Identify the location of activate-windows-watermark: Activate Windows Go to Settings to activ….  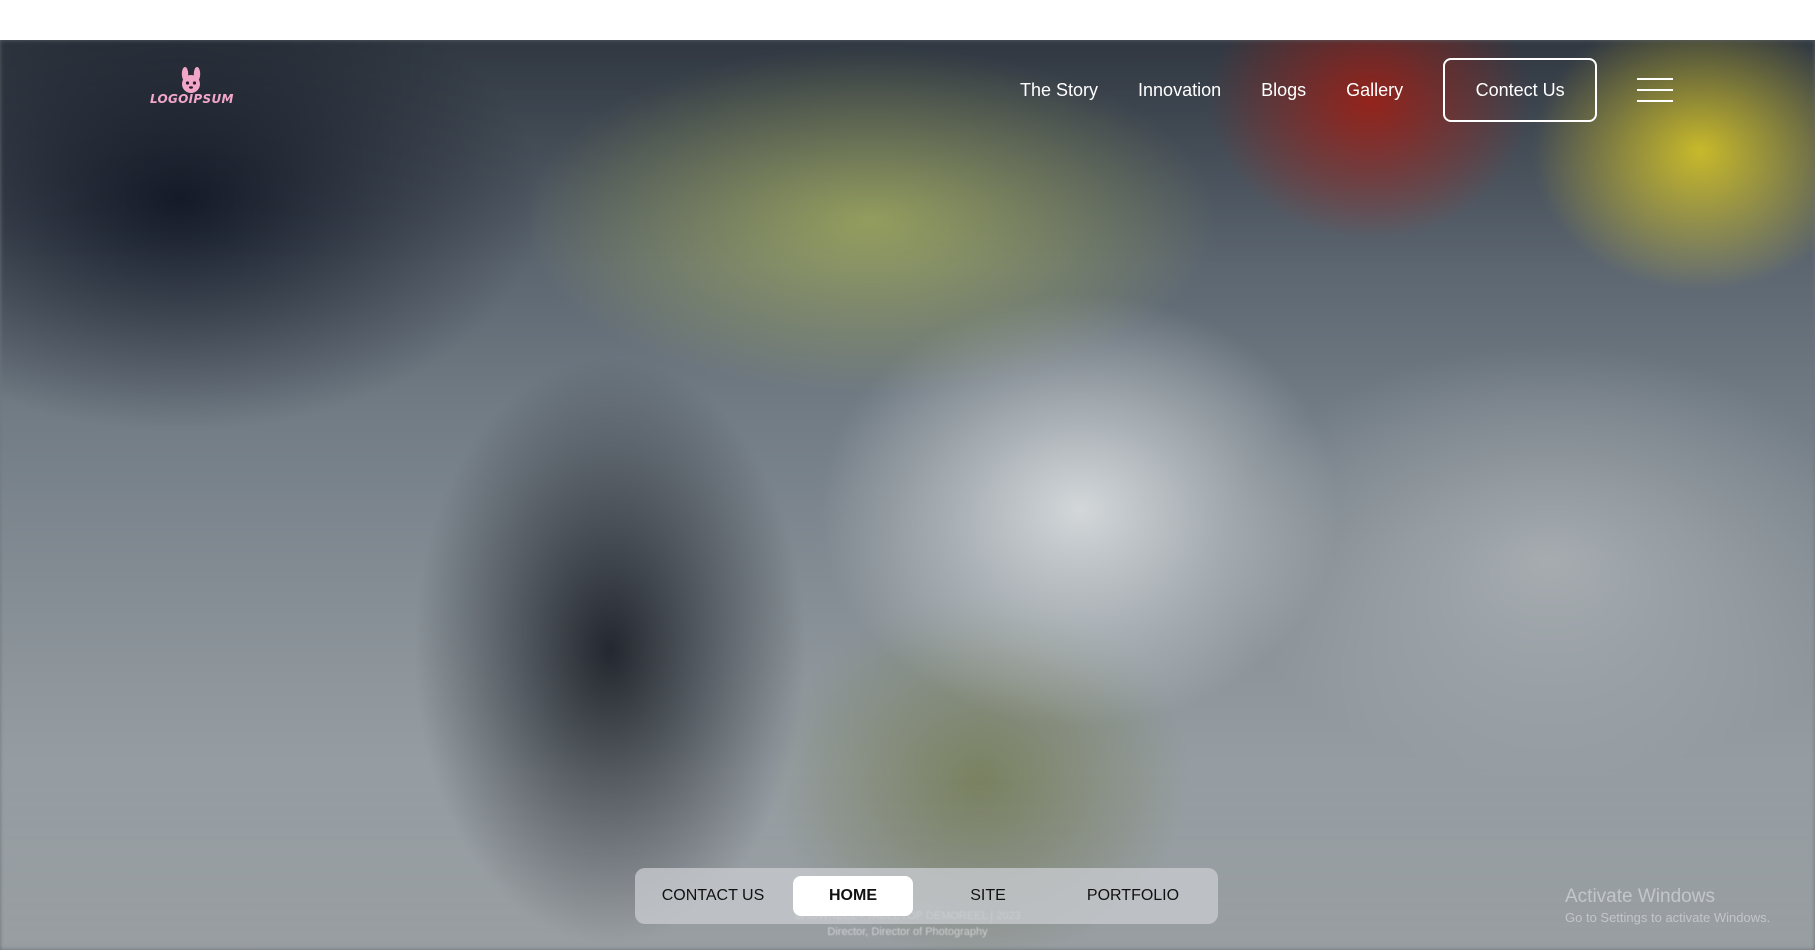
(1667, 907).